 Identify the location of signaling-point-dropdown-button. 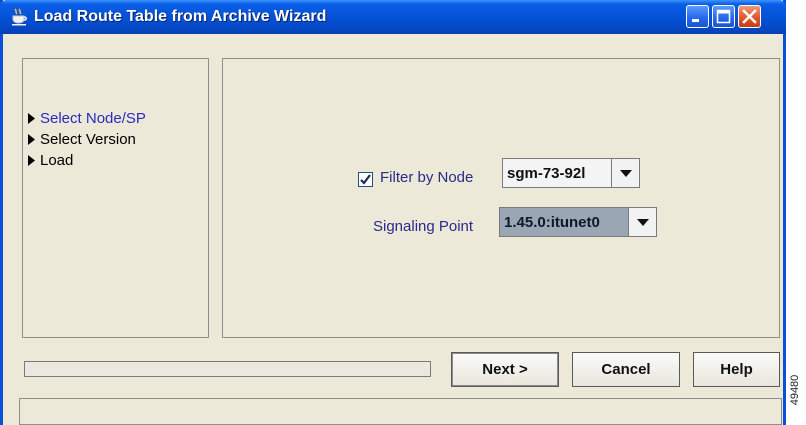
(642, 222).